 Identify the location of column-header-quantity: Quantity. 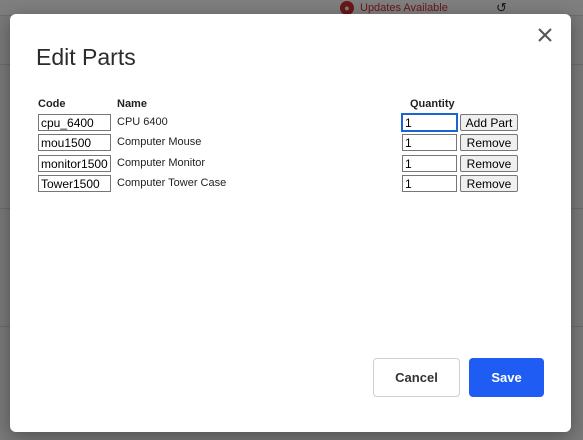
(432, 104).